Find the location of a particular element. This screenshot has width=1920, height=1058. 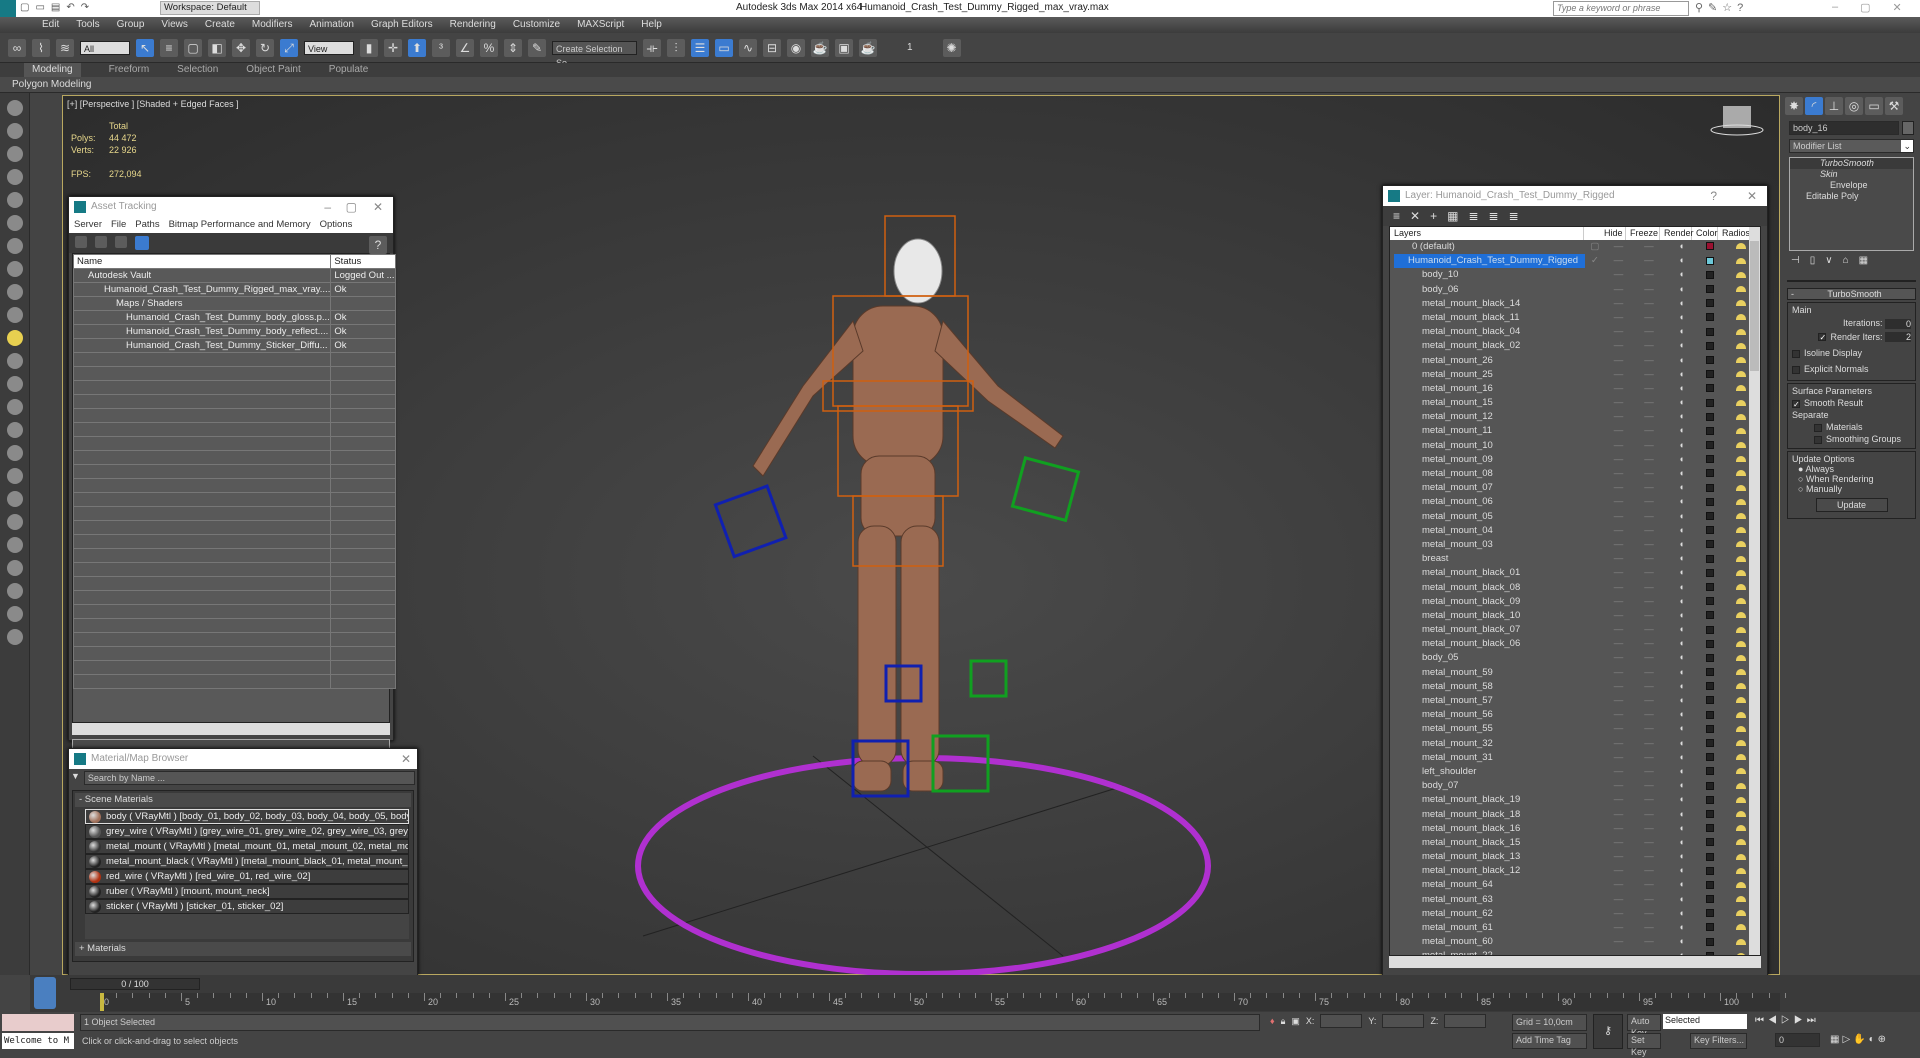

key-mode-dropdown: Selected is located at coordinates (1705, 1021).